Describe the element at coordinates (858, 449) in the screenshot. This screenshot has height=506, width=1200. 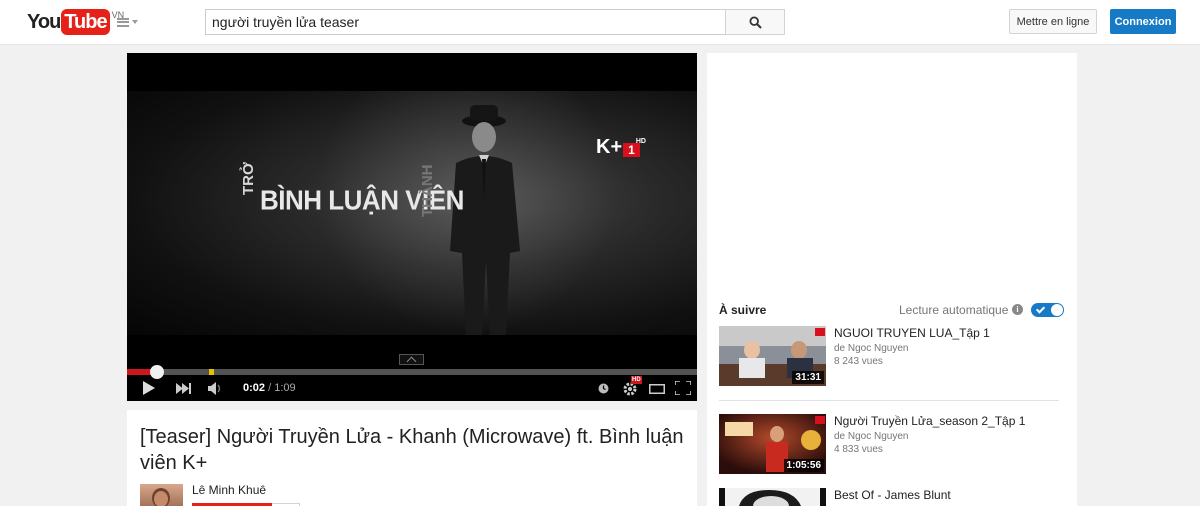
I see `video-views: 4 833 vues` at that location.